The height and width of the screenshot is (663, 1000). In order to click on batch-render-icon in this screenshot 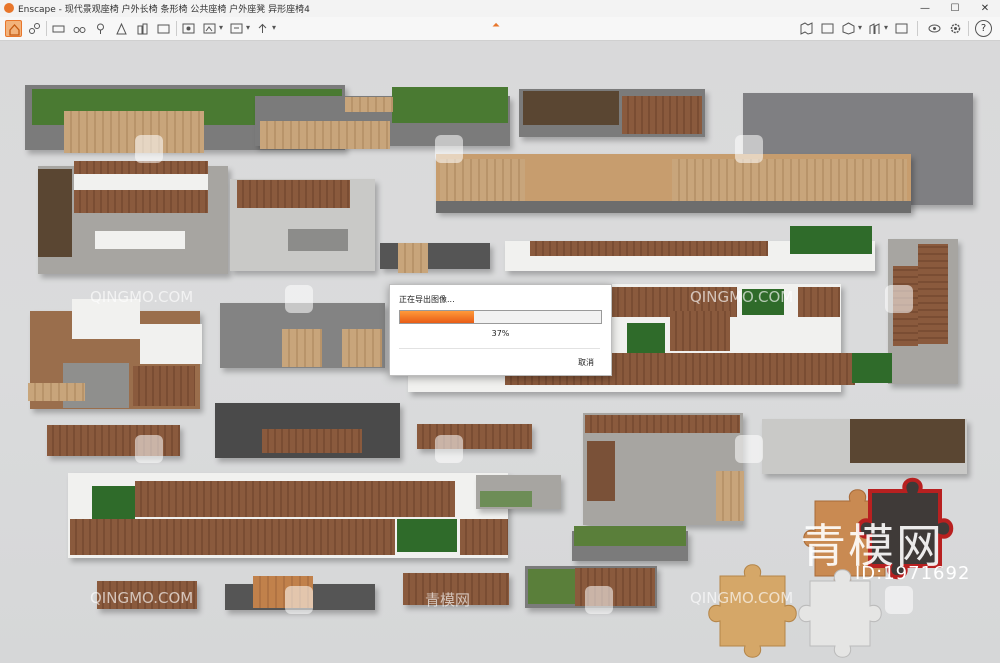, I will do `click(209, 28)`.